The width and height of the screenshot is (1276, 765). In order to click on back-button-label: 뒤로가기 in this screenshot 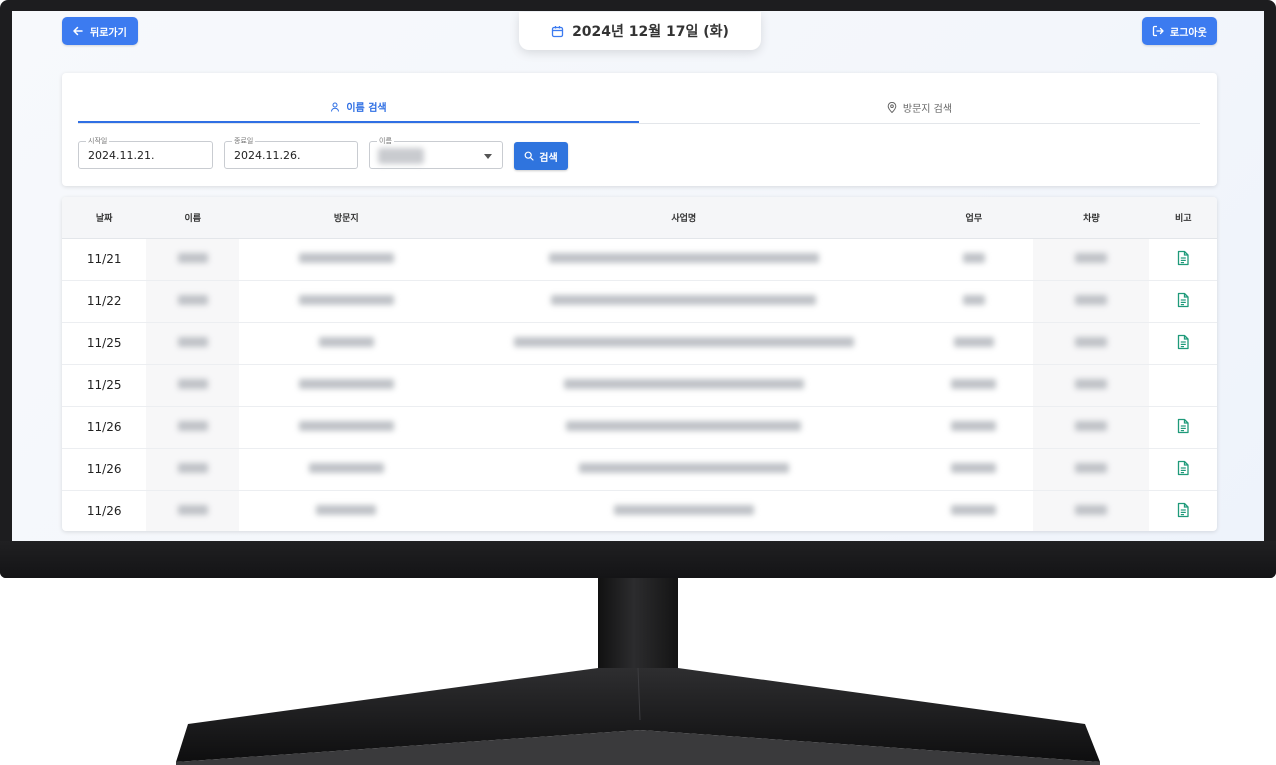, I will do `click(108, 33)`.